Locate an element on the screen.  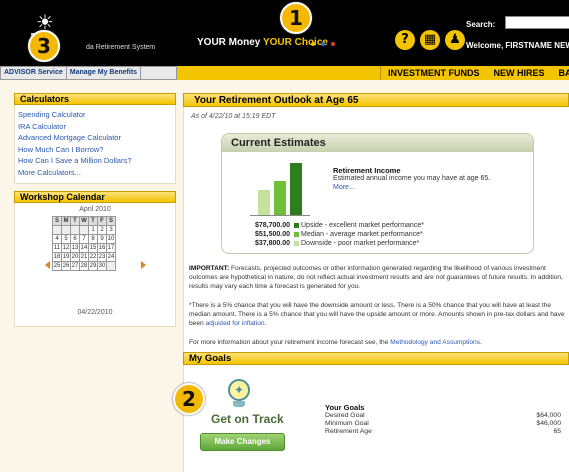
next-month-arrow-icon is located at coordinates (143, 264).